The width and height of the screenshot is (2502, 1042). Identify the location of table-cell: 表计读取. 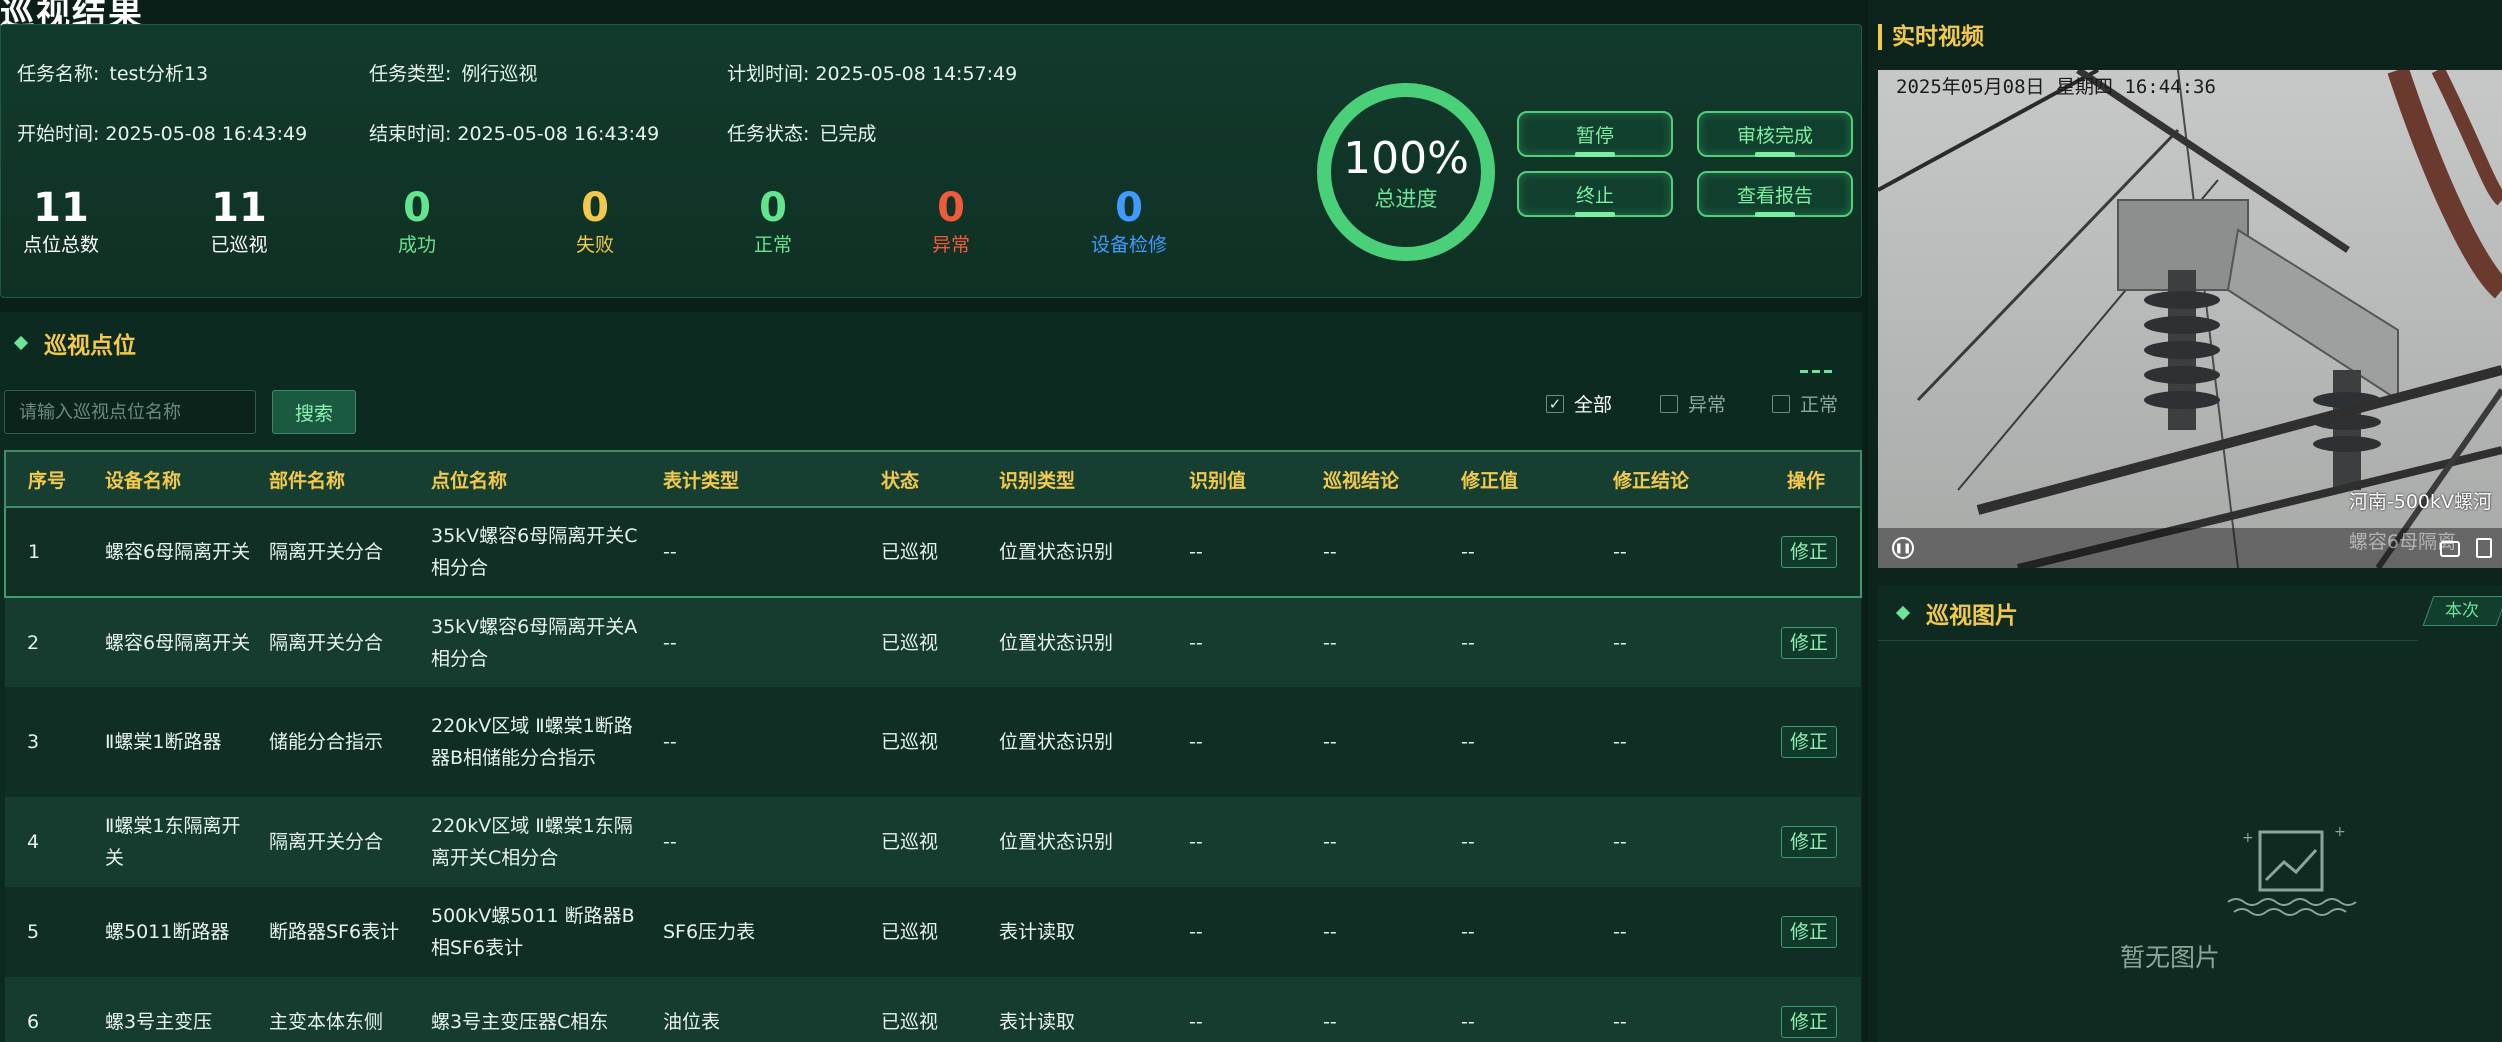
(1037, 932).